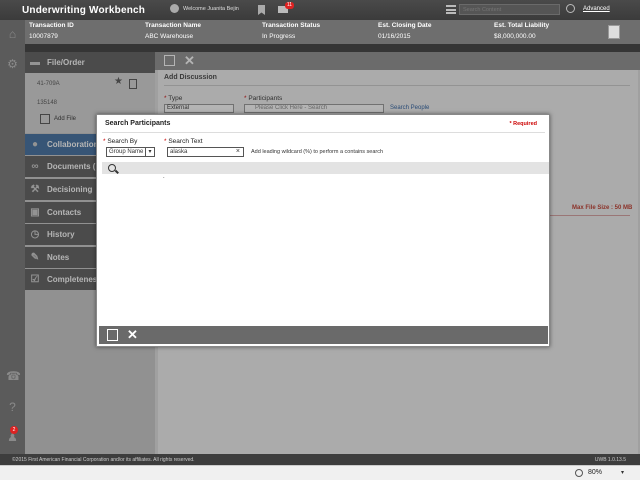 Image resolution: width=640 pixels, height=480 pixels. What do you see at coordinates (522, 31) in the screenshot?
I see `est-total-liability: Est. Total Liability $8,000,000.00` at bounding box center [522, 31].